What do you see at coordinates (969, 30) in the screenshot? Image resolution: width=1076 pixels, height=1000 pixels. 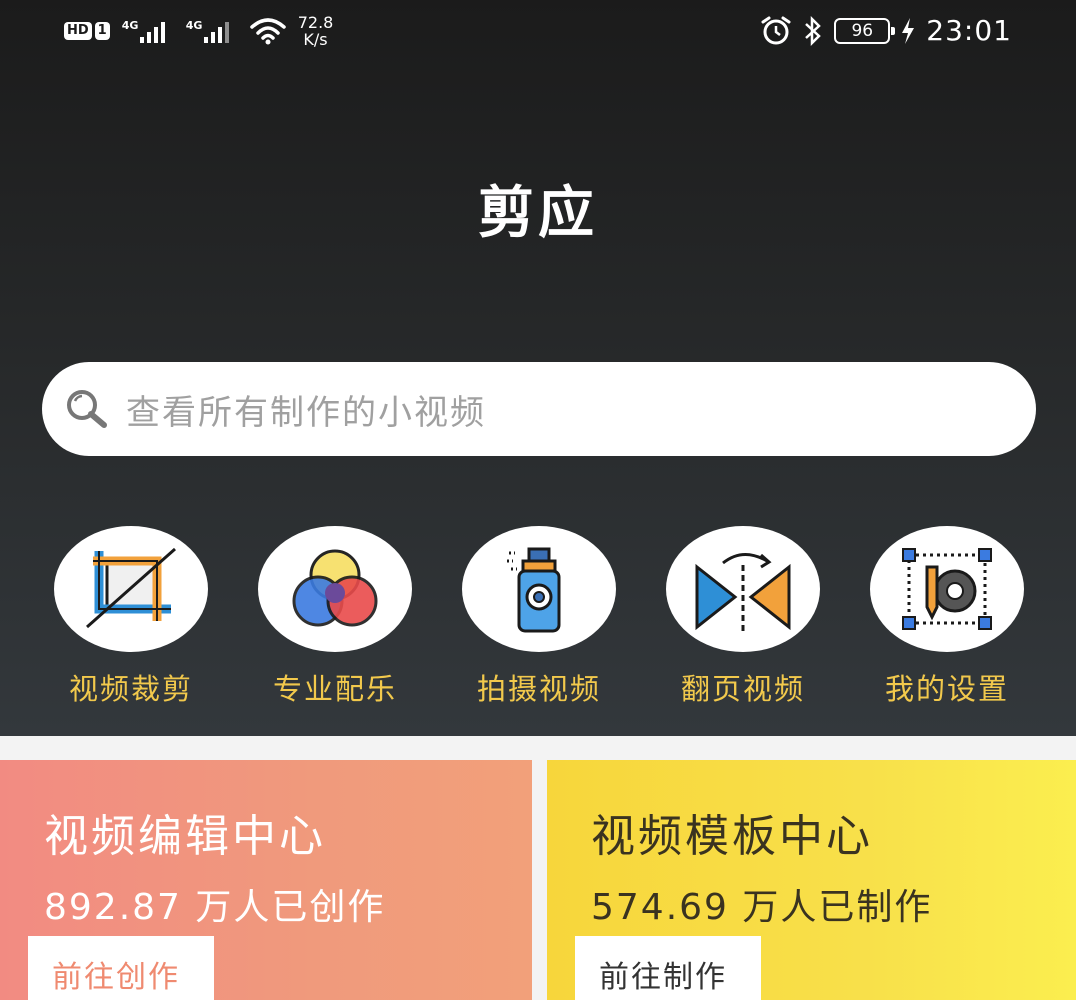 I see `clock: 23:01` at bounding box center [969, 30].